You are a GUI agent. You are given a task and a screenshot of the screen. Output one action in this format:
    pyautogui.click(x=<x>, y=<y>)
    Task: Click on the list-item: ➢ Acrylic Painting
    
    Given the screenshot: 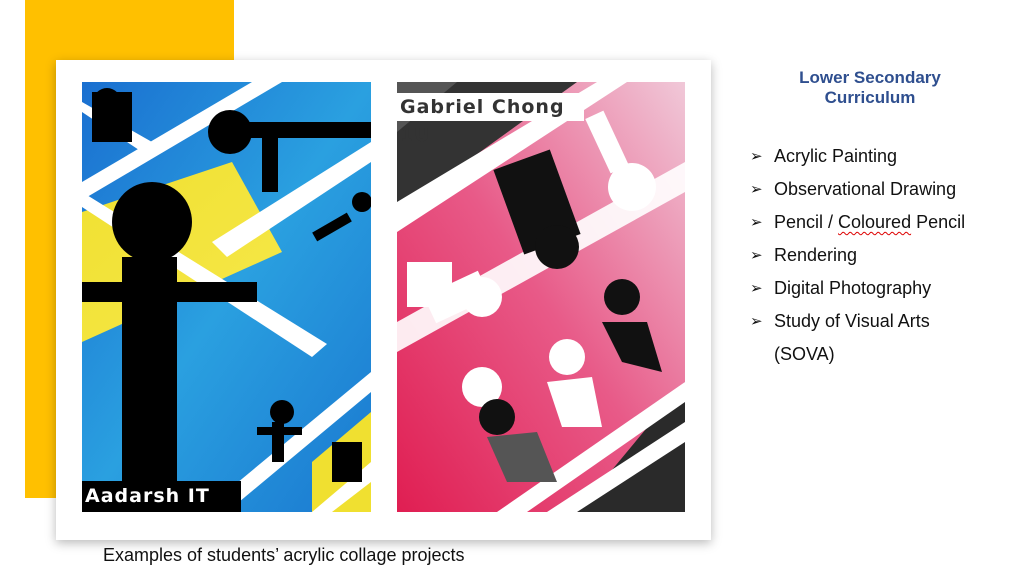 What is the action you would take?
    pyautogui.click(x=880, y=156)
    